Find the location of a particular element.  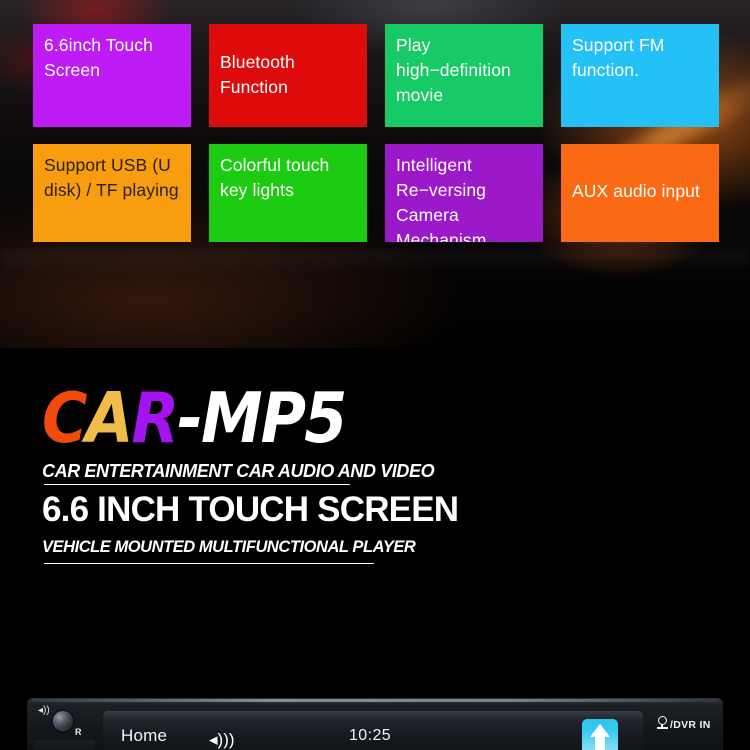

logo-letter-a: A is located at coordinates (109, 418).